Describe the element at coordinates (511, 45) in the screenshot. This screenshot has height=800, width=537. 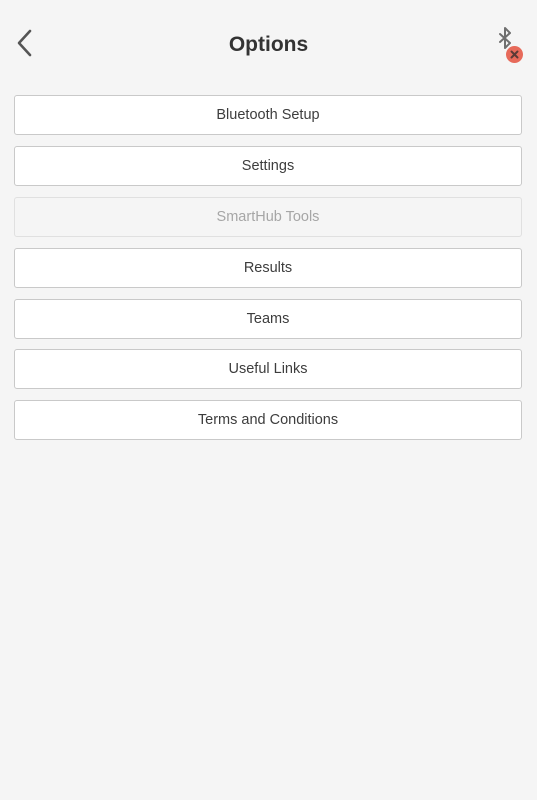
I see `bluetooth-status-button` at that location.